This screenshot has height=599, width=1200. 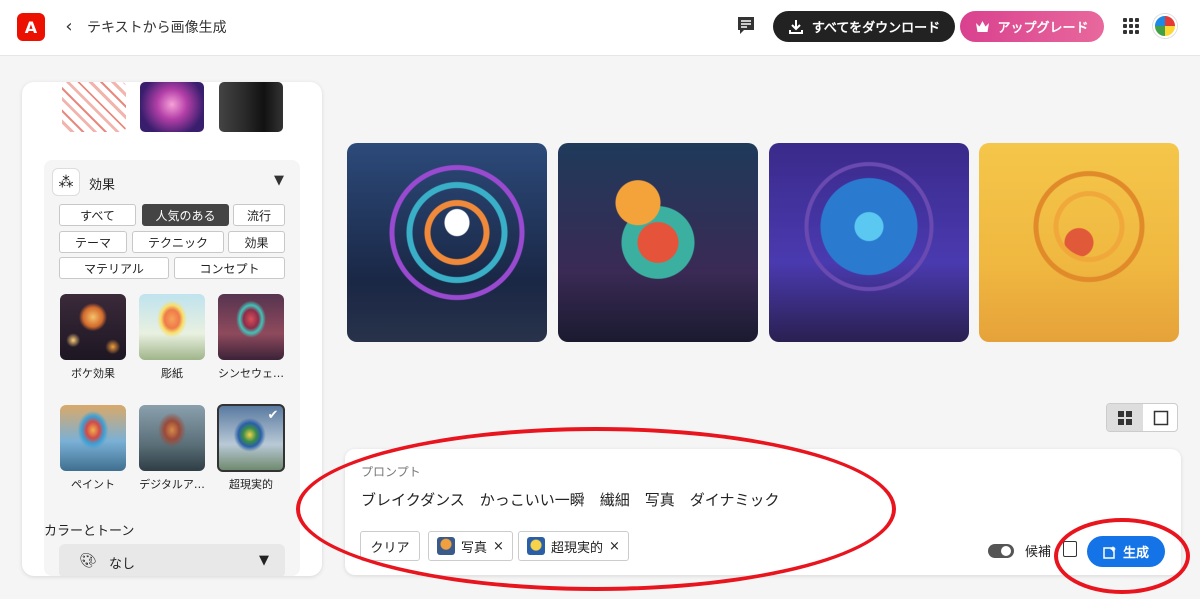 What do you see at coordinates (1109, 552) in the screenshot?
I see `generate-icon` at bounding box center [1109, 552].